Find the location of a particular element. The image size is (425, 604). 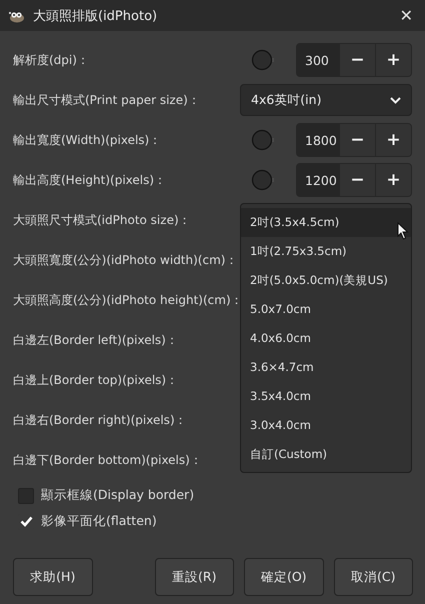

menu-item: 1吋(2.75x3.5cm) is located at coordinates (326, 251).